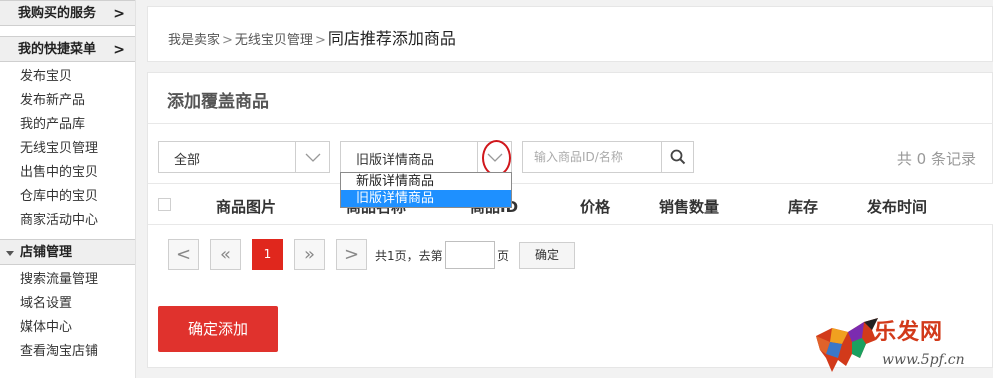  Describe the element at coordinates (57, 13) in the screenshot. I see `sidebar-header-label: 我购买的服务` at that location.